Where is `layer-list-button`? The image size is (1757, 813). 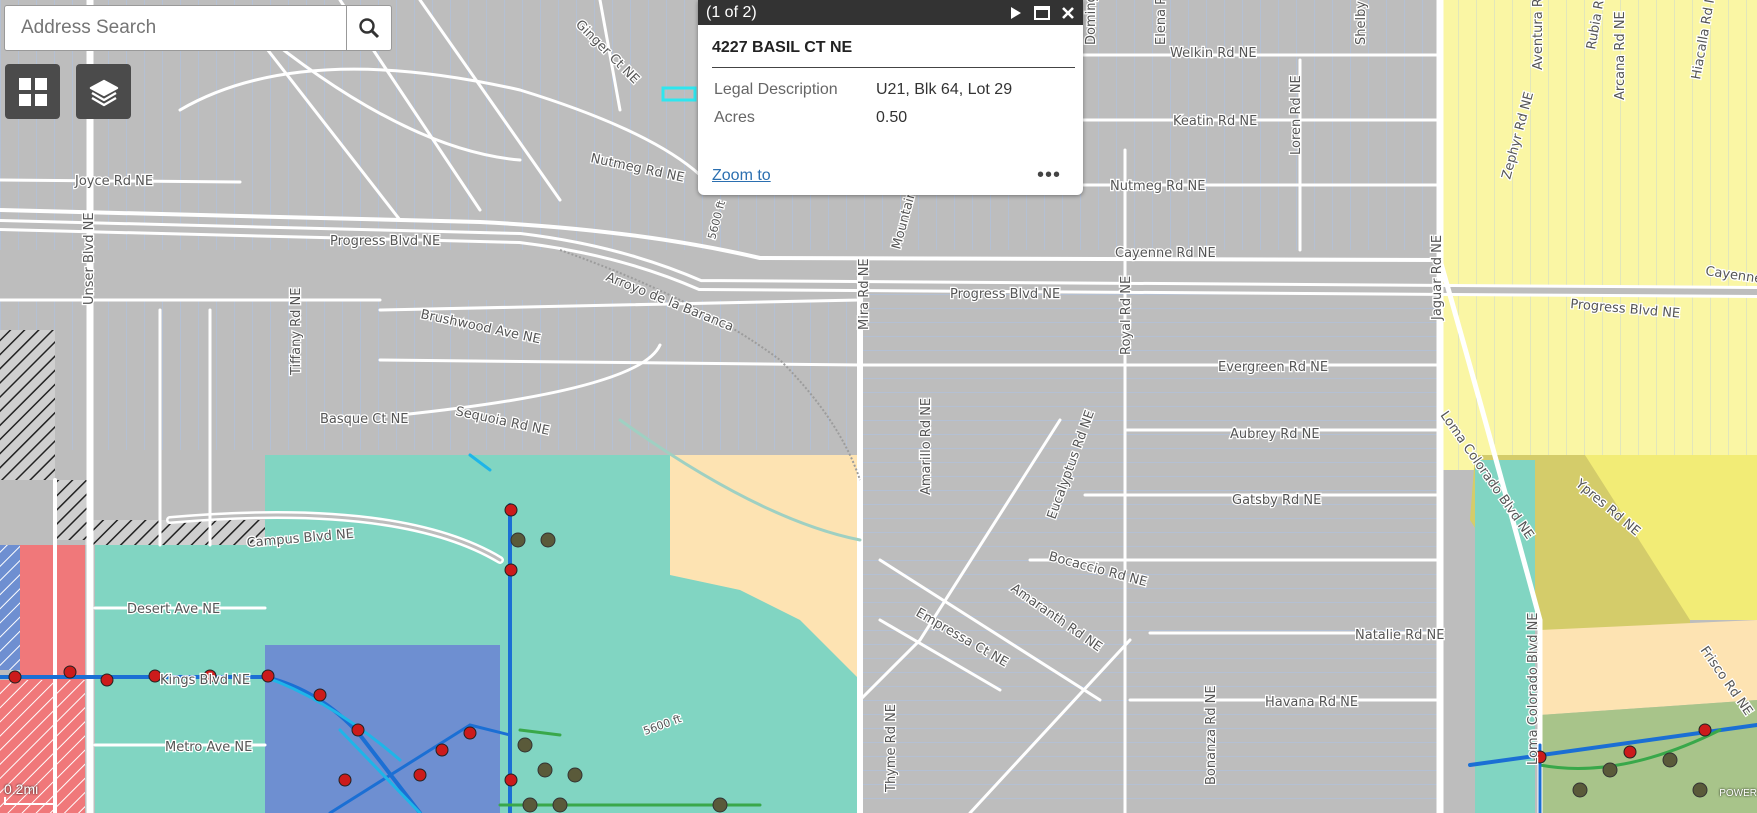
layer-list-button is located at coordinates (103, 91).